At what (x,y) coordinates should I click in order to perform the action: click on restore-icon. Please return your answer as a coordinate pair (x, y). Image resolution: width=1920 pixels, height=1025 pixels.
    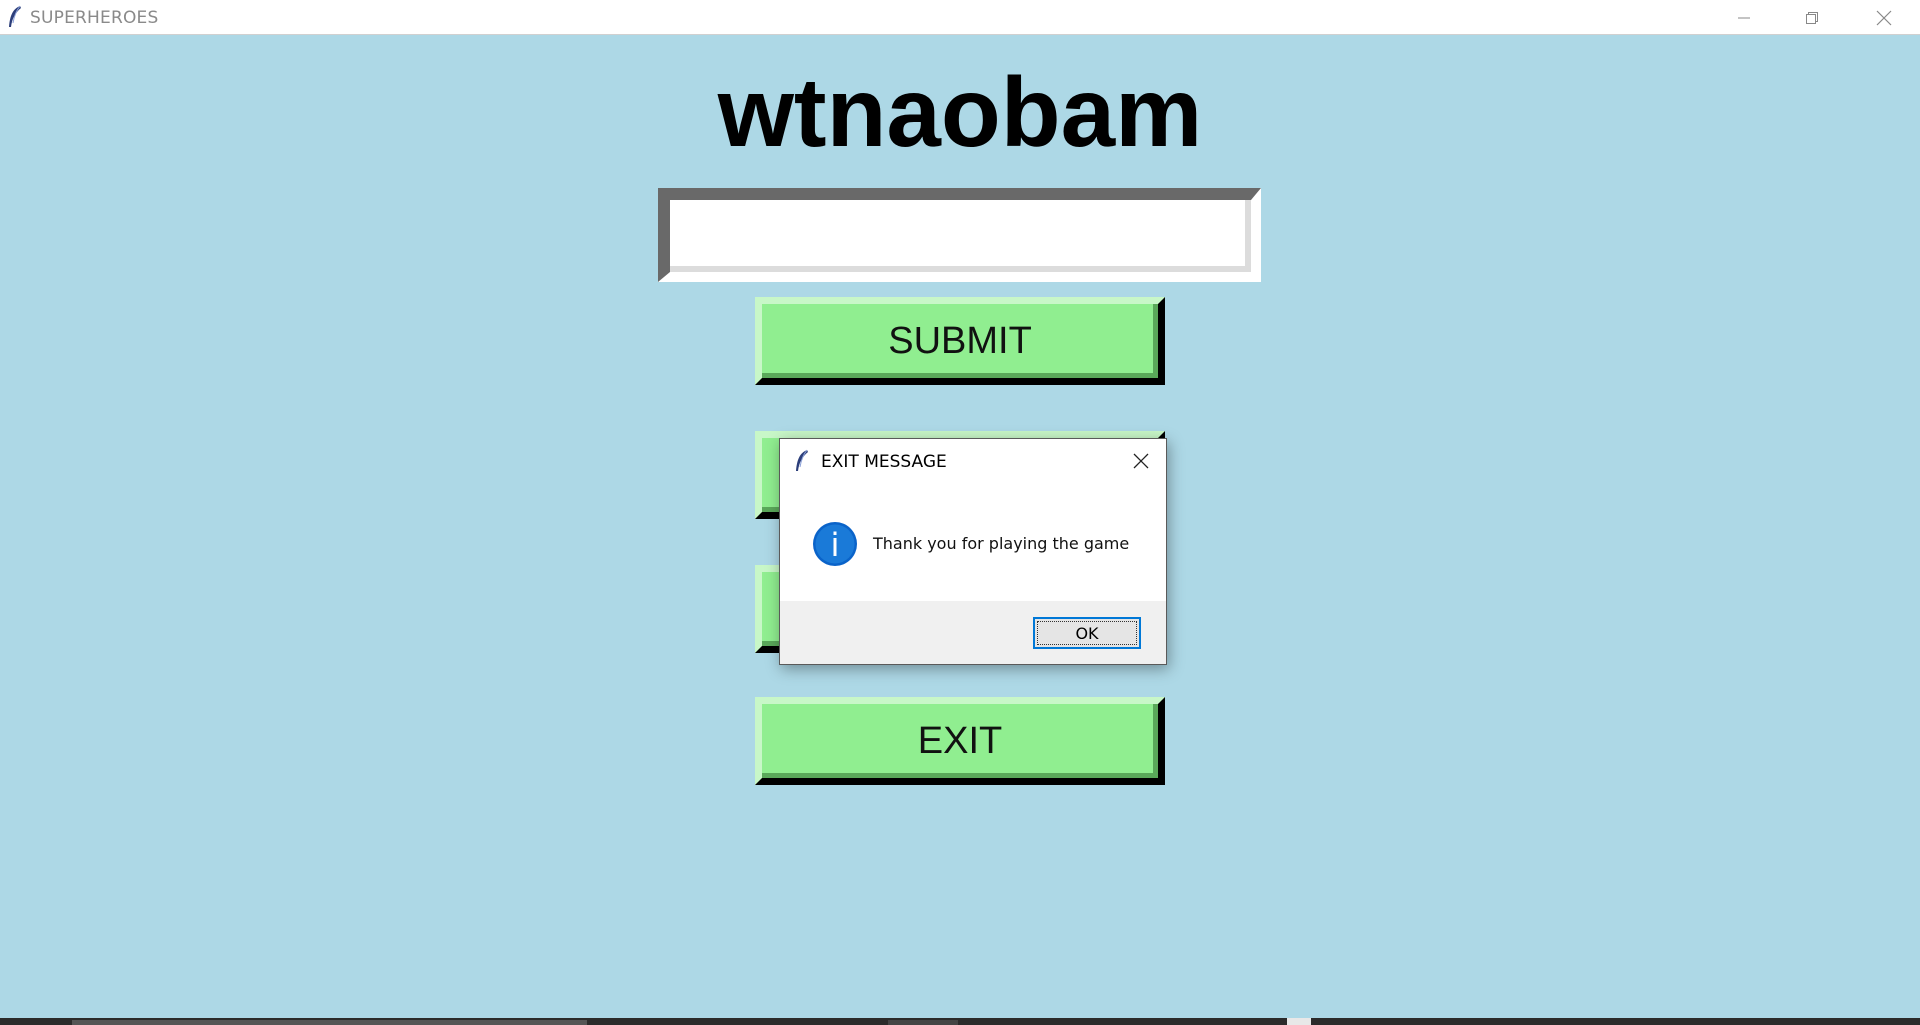
    Looking at the image, I should click on (1812, 17).